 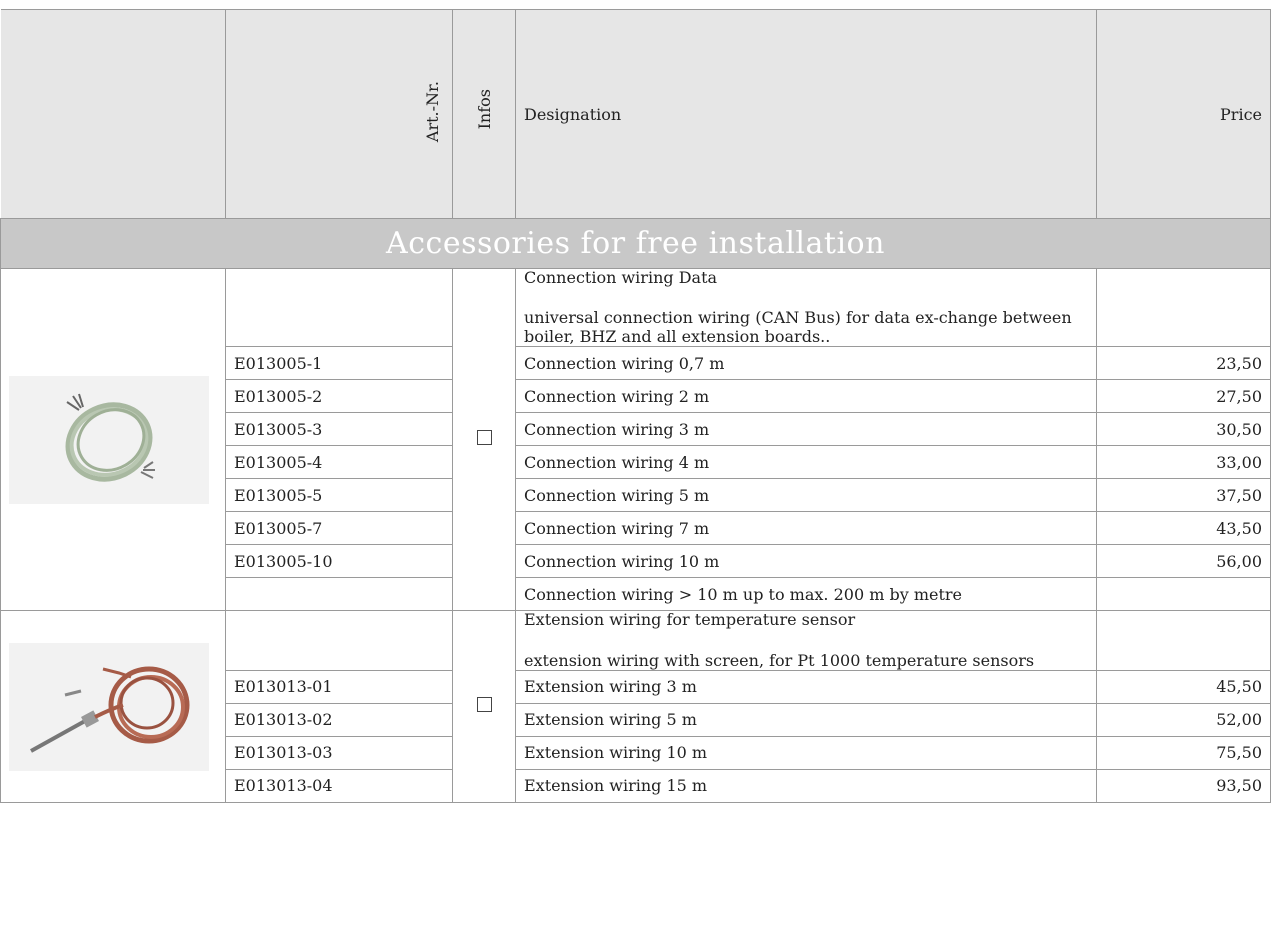 What do you see at coordinates (806, 429) in the screenshot?
I see `designation: Connection wiring 3 m` at bounding box center [806, 429].